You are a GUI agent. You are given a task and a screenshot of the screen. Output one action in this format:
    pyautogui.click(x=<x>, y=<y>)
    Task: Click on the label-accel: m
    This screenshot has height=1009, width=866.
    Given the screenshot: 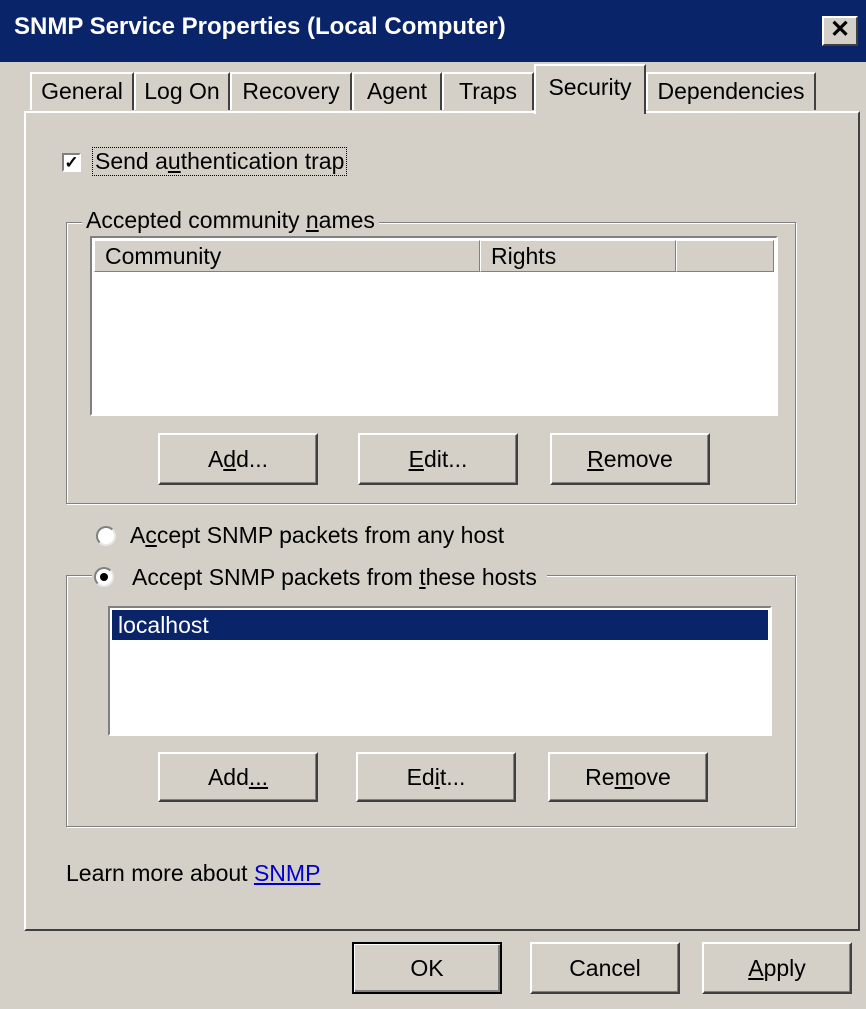 What is the action you would take?
    pyautogui.click(x=624, y=777)
    